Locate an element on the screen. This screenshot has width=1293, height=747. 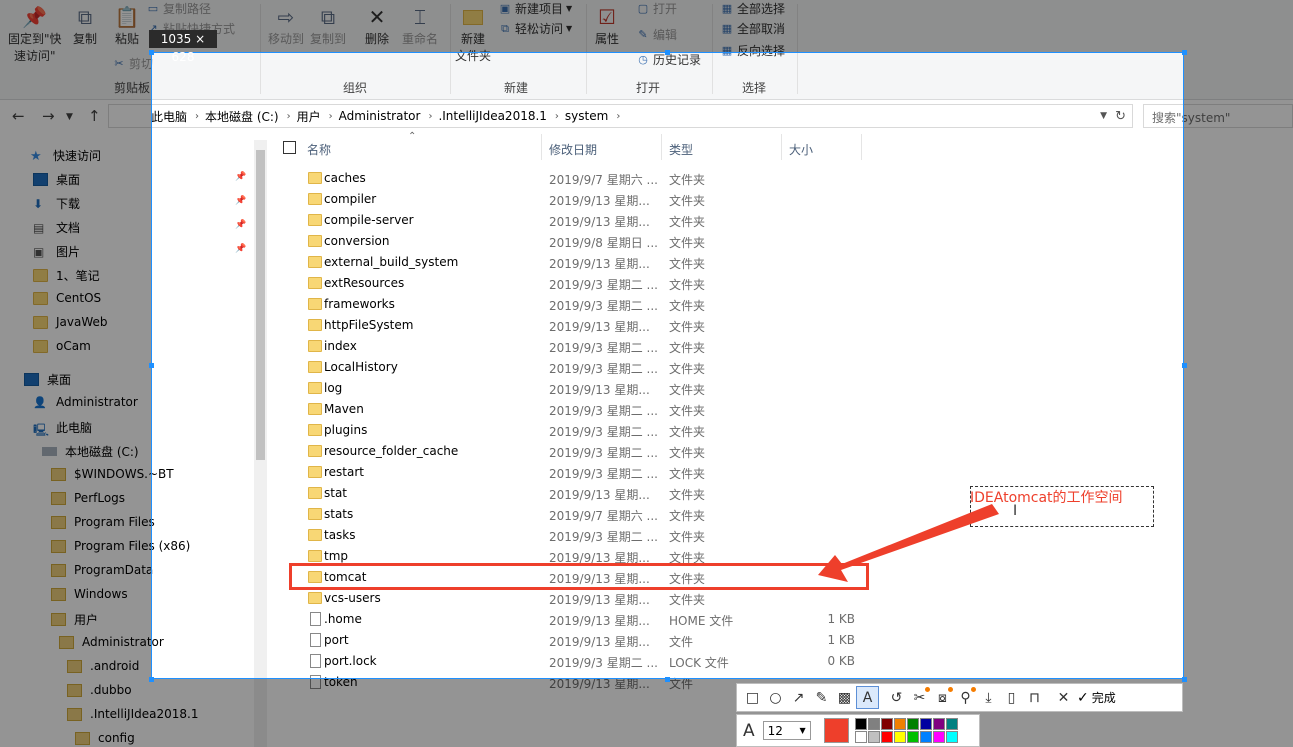
forward-icon: → is located at coordinates (48, 116).